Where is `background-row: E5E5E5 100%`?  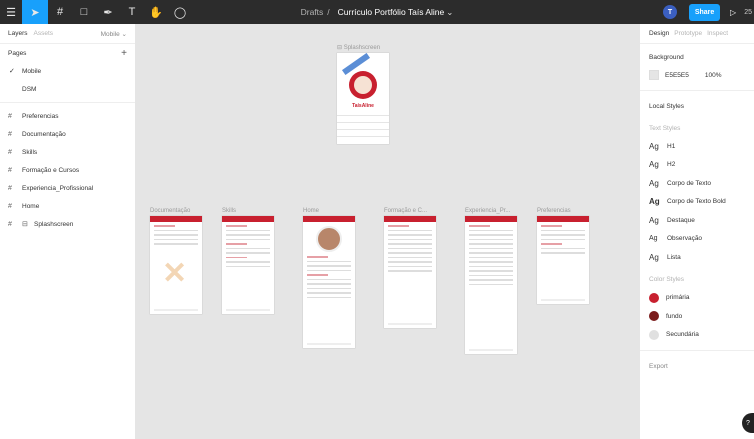 background-row: E5E5E5 100% is located at coordinates (697, 75).